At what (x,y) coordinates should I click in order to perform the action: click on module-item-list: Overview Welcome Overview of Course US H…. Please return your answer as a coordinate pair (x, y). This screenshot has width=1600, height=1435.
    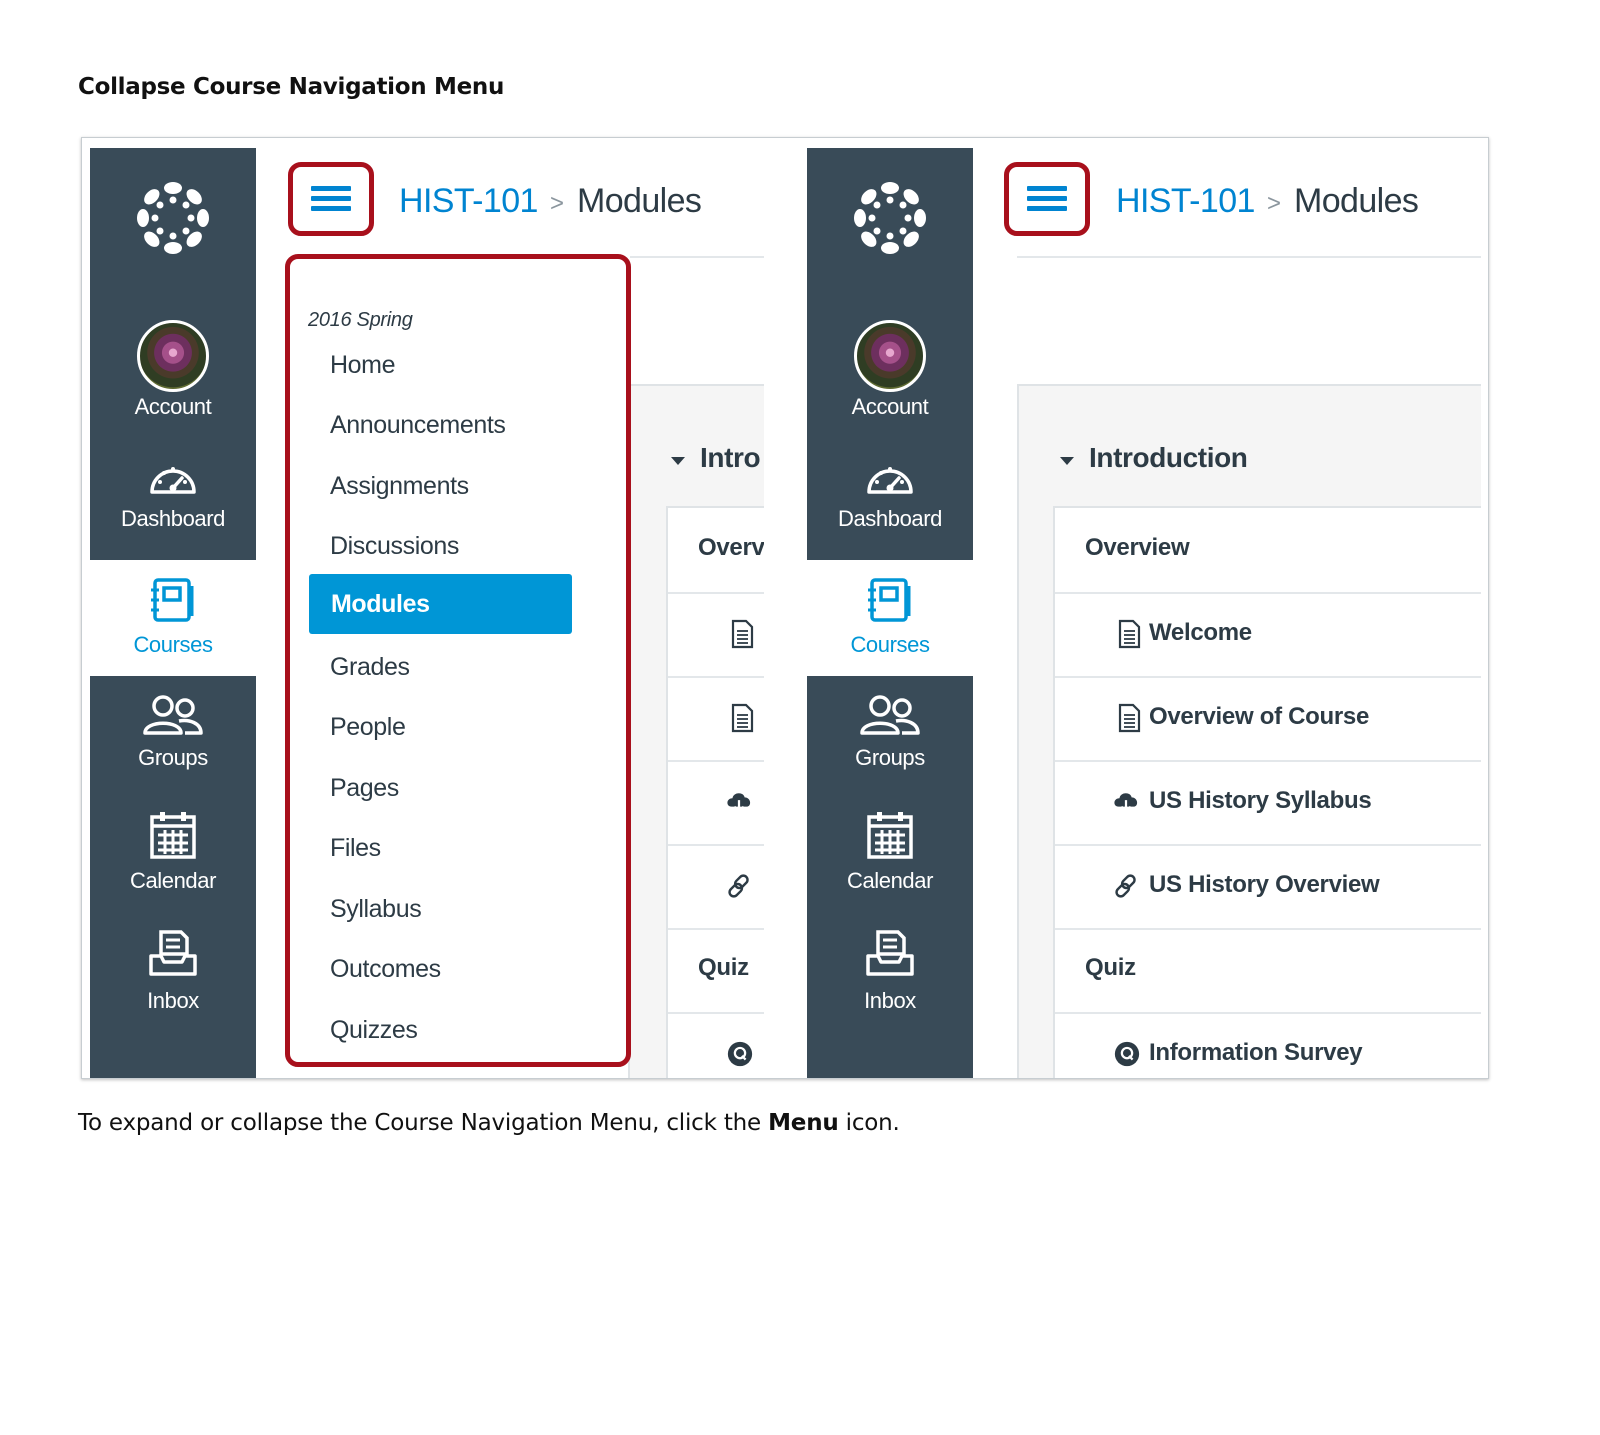
    Looking at the image, I should click on (1267, 792).